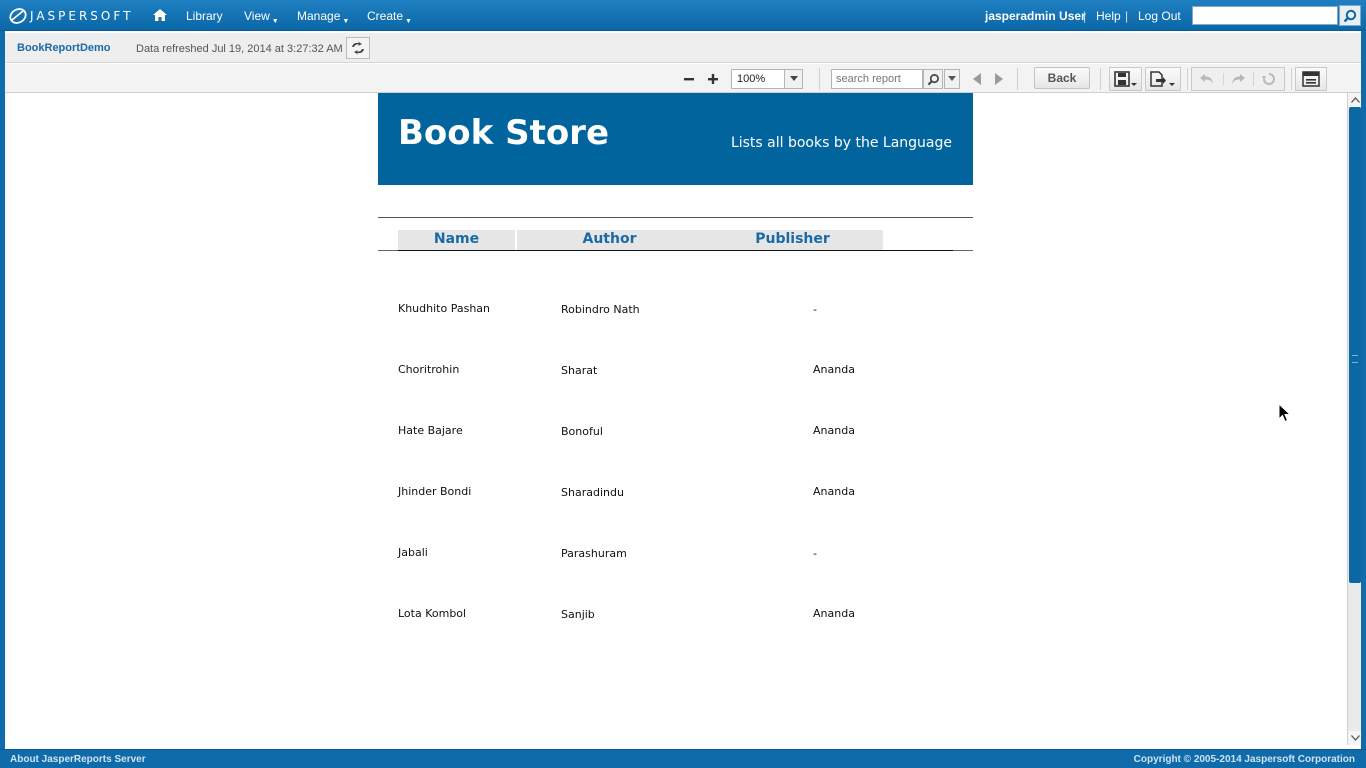 This screenshot has height=768, width=1366. What do you see at coordinates (319, 16) in the screenshot?
I see `nav-manage-label: Manage` at bounding box center [319, 16].